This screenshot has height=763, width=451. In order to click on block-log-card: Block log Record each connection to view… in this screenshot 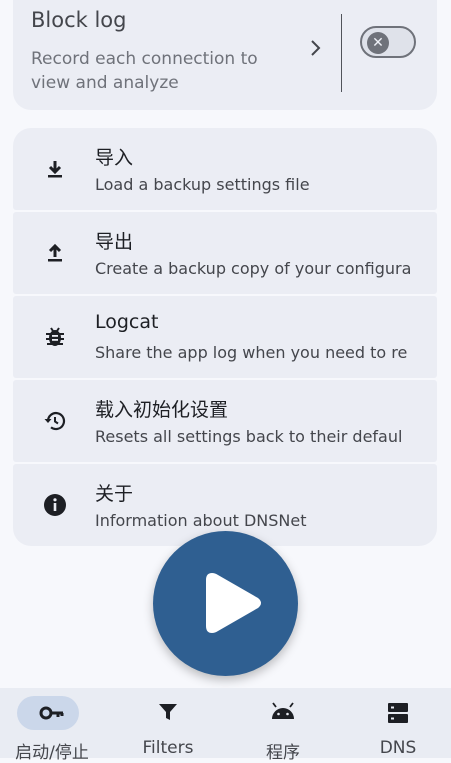, I will do `click(225, 55)`.